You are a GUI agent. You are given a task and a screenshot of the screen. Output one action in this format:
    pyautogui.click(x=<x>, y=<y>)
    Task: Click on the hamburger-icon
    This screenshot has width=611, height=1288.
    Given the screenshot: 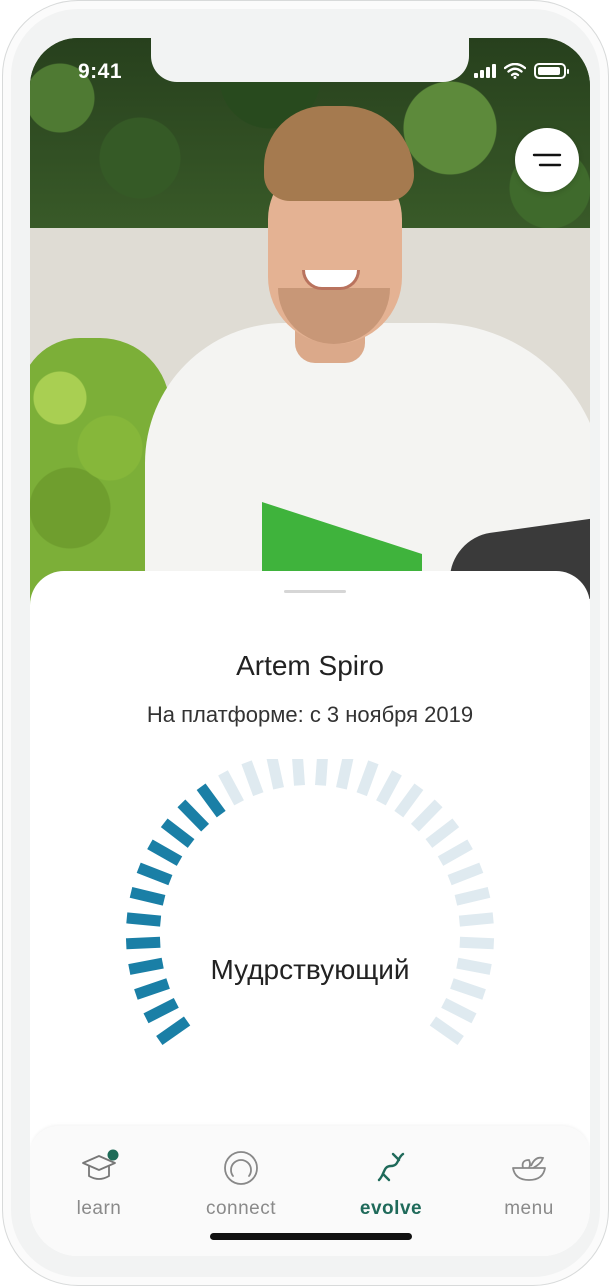 What is the action you would take?
    pyautogui.click(x=547, y=160)
    